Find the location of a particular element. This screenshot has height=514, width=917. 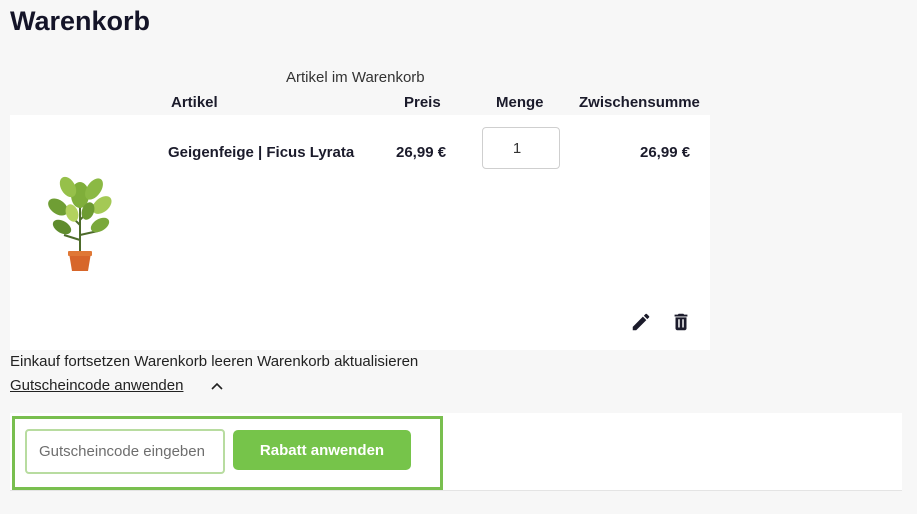

column-header-preis: Preis is located at coordinates (422, 102).